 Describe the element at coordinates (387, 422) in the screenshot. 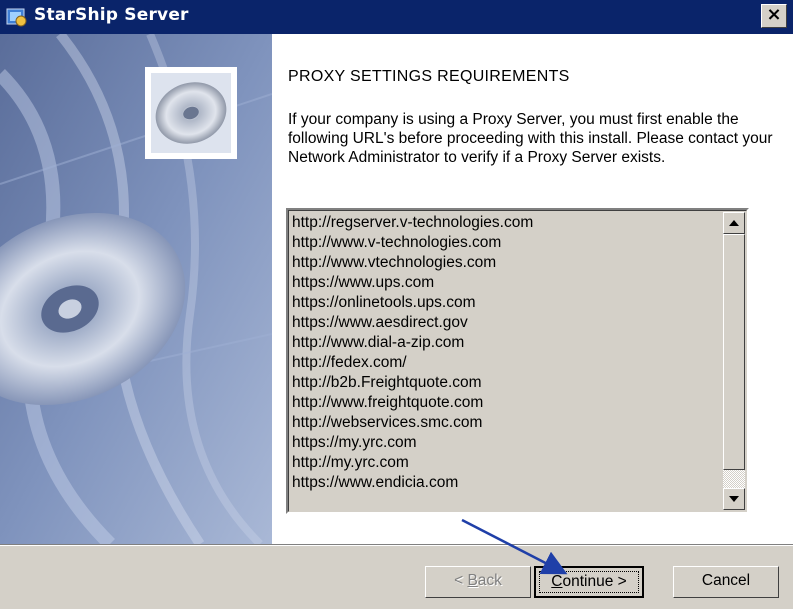

I see `list-item: http://webservices.smc.com` at that location.